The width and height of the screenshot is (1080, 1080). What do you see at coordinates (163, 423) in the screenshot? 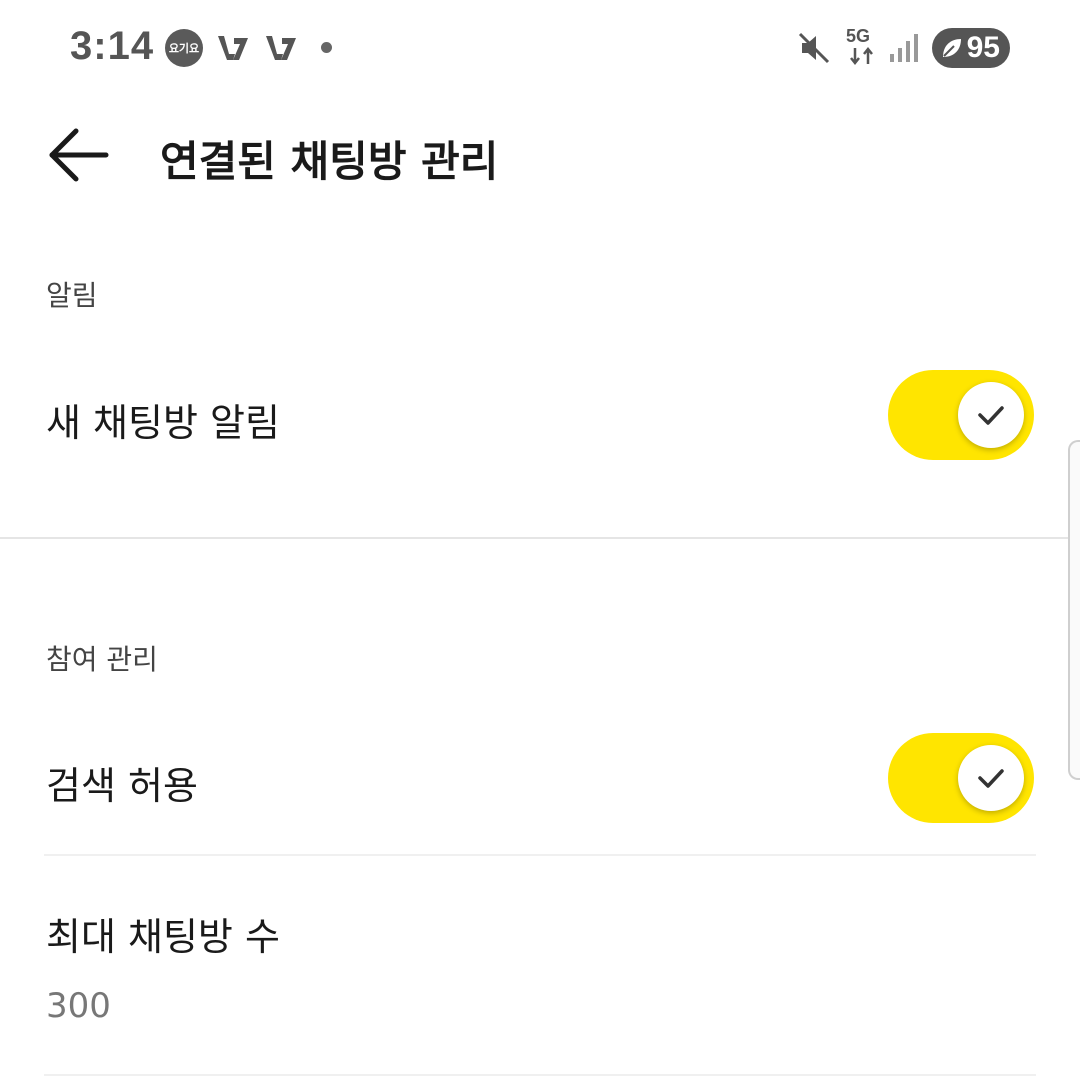
I see `new-chat-alert-label: 새 채팅방 알림` at bounding box center [163, 423].